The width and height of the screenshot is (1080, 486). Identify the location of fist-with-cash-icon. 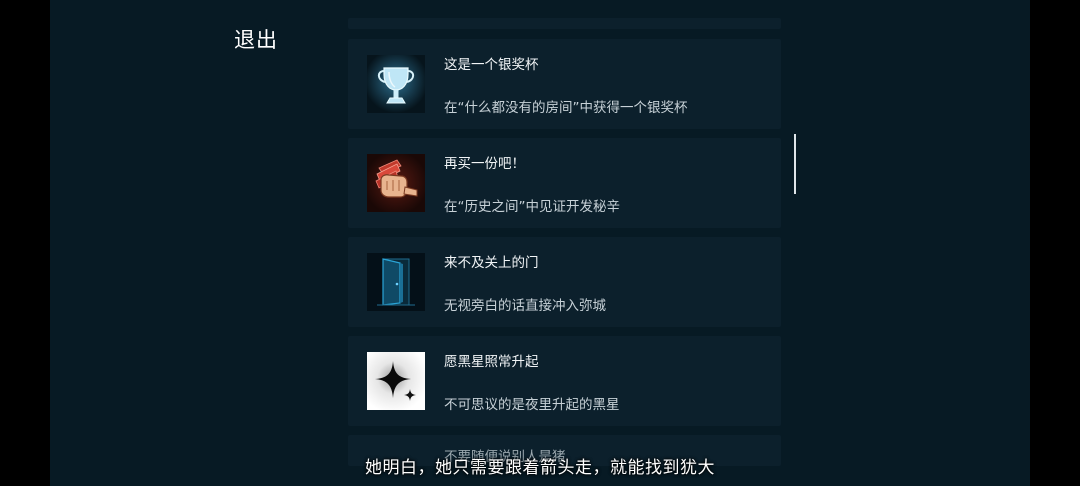
(396, 183).